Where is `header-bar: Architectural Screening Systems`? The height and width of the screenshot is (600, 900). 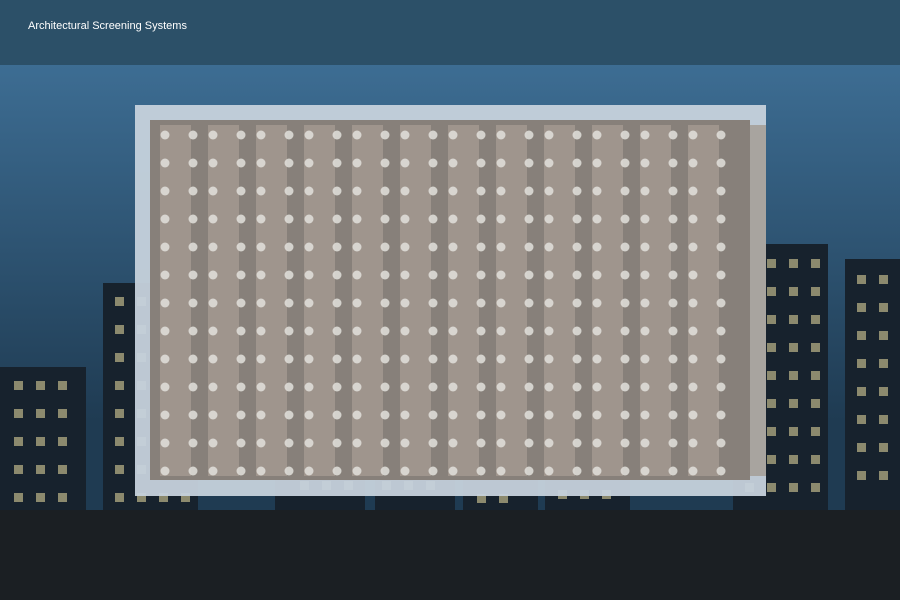 header-bar: Architectural Screening Systems is located at coordinates (450, 32).